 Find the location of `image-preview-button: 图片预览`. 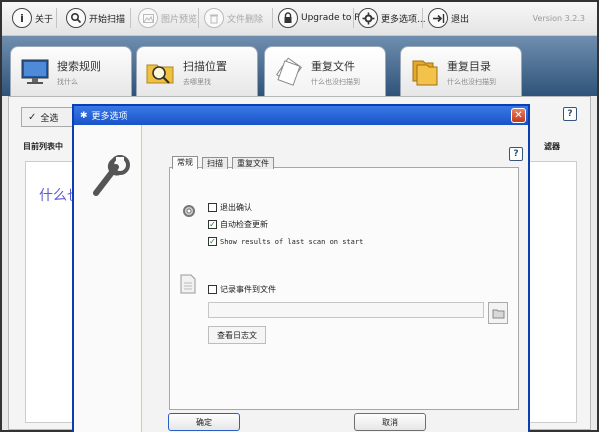

image-preview-button: 图片预览 is located at coordinates (167, 18).